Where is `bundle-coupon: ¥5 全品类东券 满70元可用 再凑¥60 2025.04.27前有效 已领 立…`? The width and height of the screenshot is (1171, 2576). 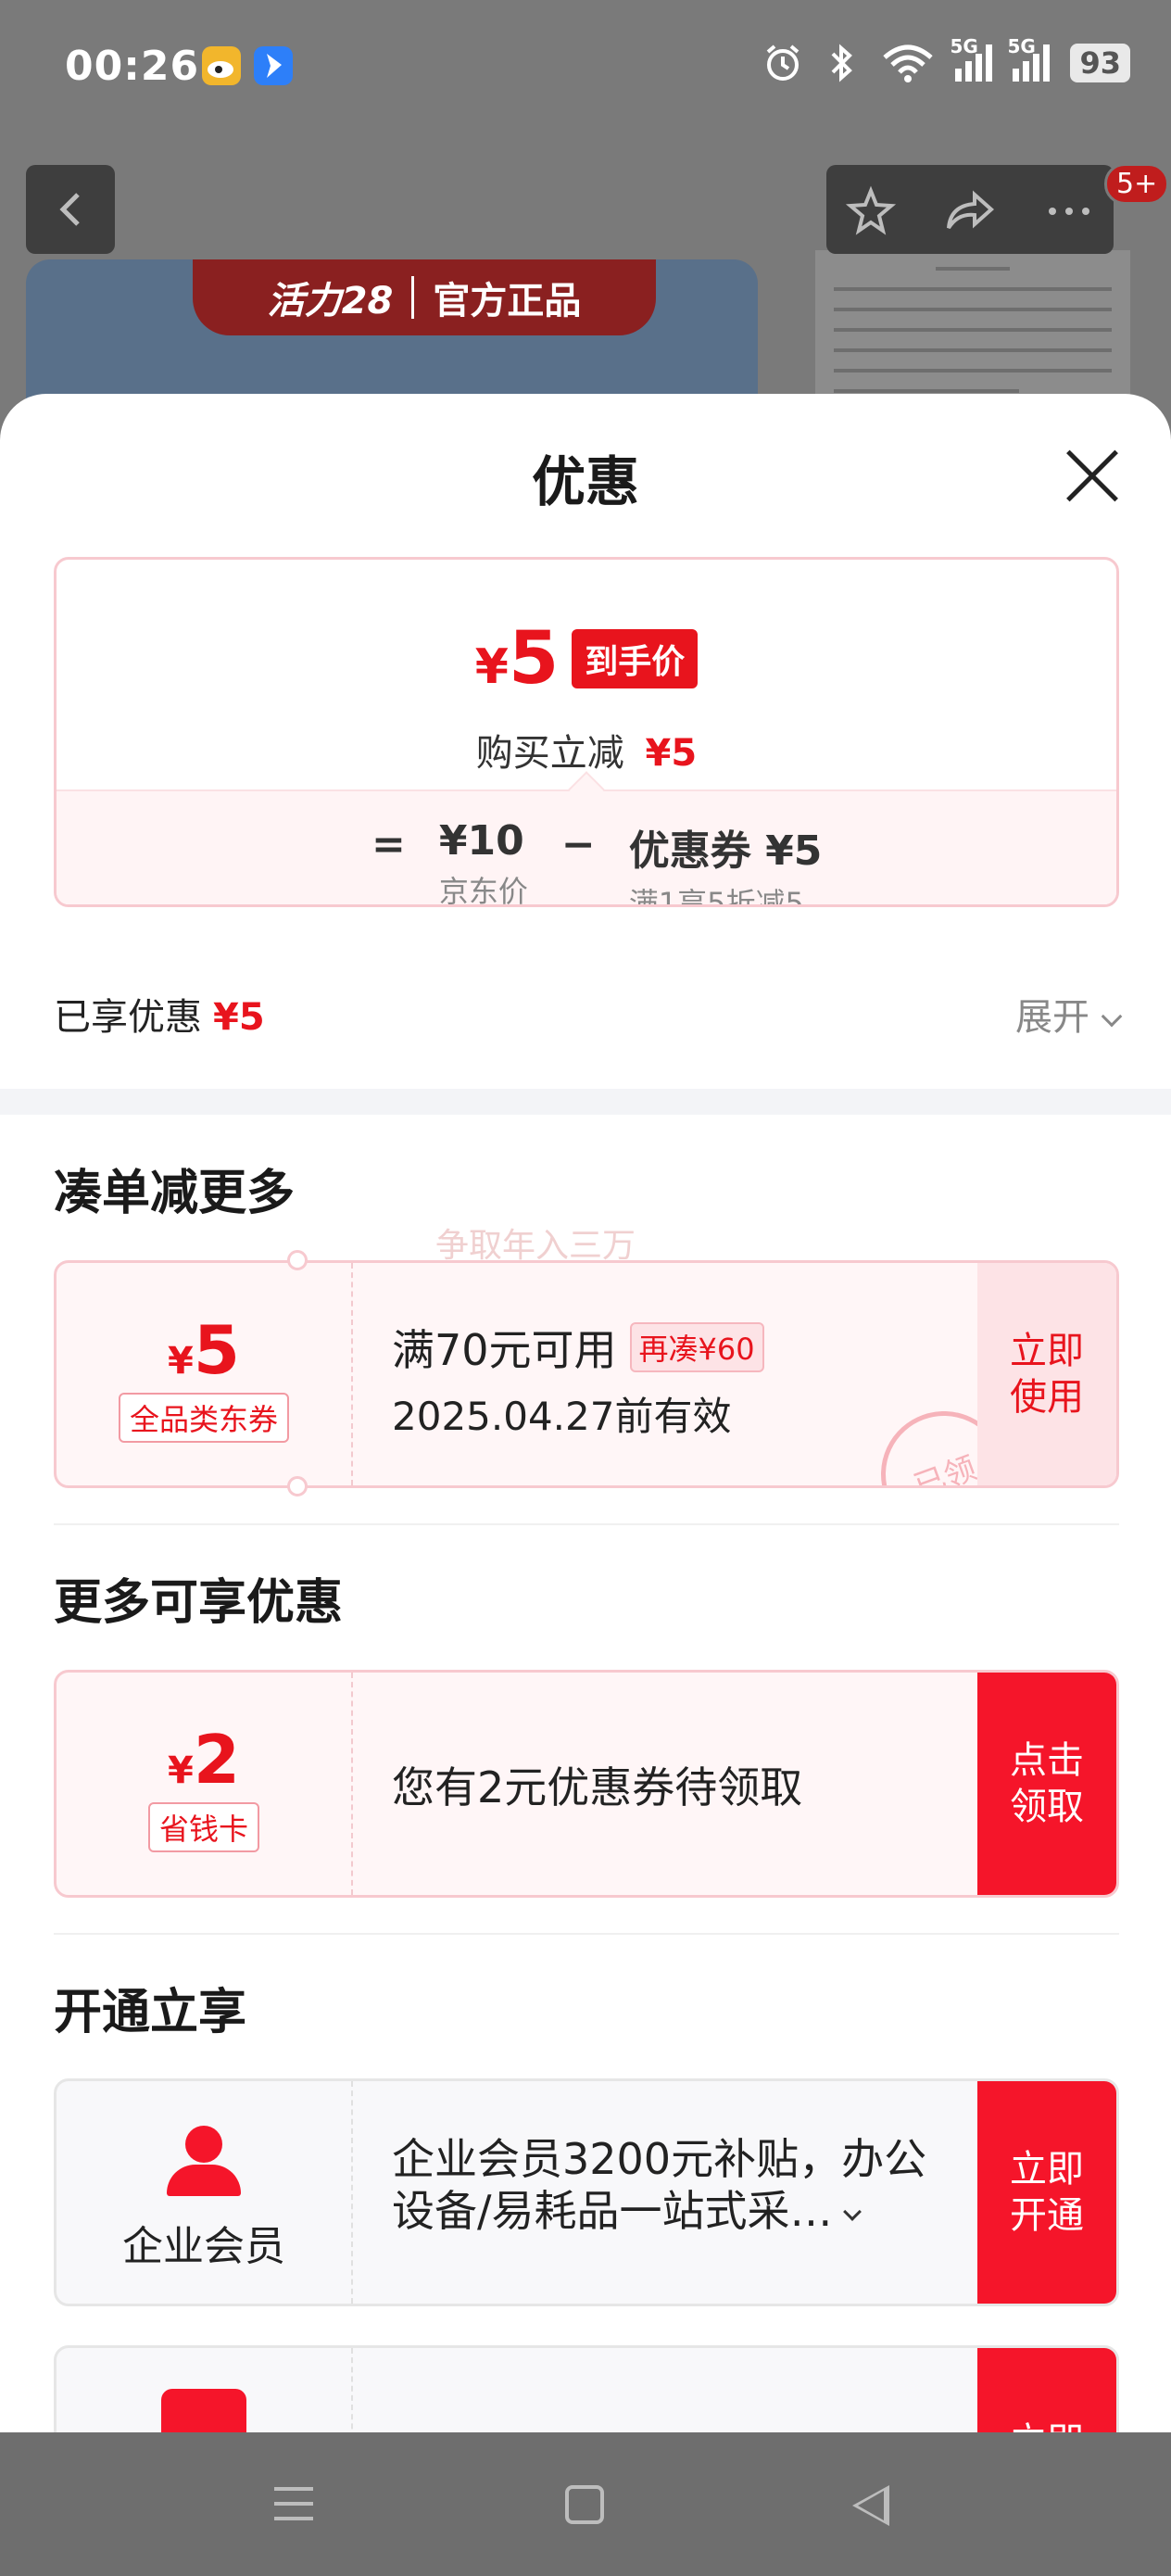
bundle-coupon: ¥5 全品类东券 满70元可用 再凑¥60 2025.04.27前有效 已领 立… is located at coordinates (587, 1374).